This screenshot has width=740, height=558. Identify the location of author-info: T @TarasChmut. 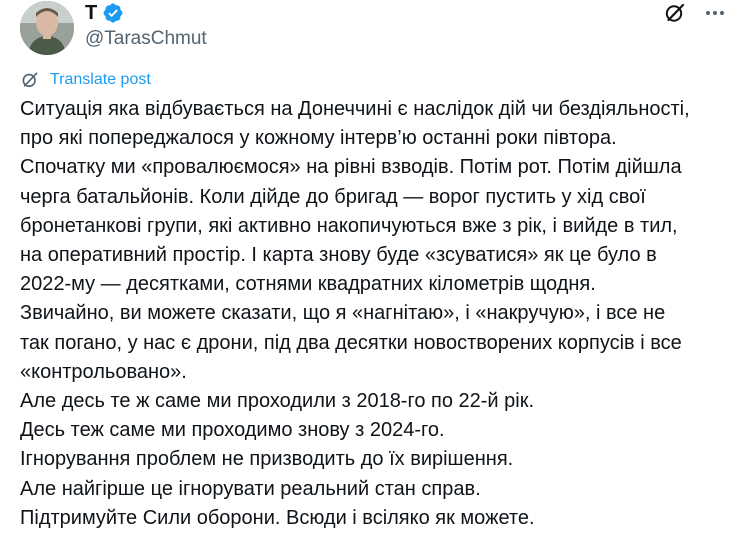
(146, 26).